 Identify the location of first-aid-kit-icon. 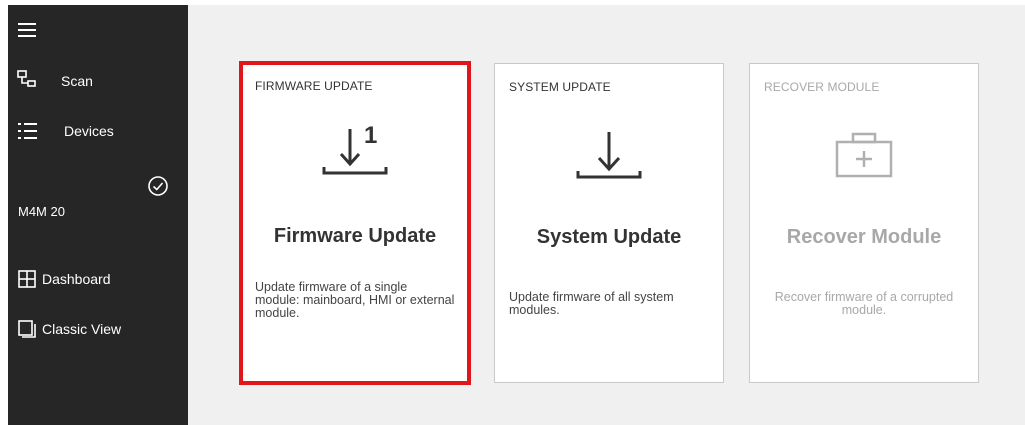
(864, 155).